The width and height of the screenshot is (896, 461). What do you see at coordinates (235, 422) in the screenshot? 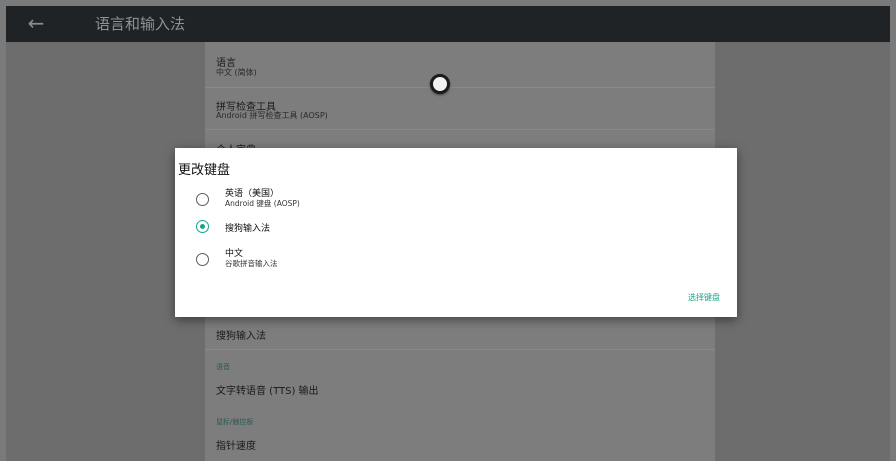
I see `category-pointer: 鼠标/触控板` at bounding box center [235, 422].